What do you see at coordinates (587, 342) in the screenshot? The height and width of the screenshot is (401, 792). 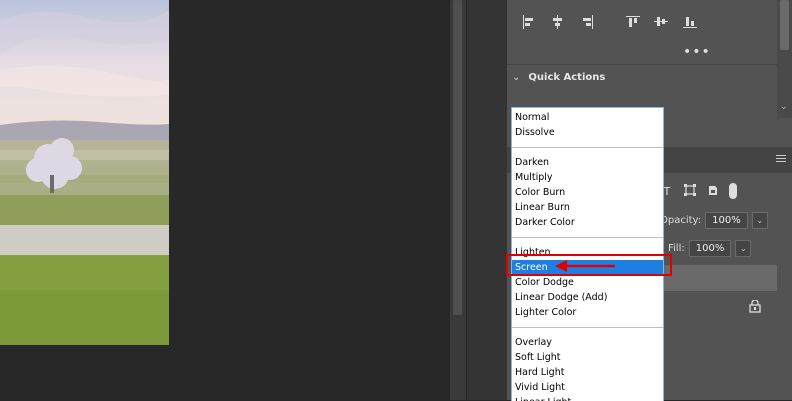 I see `blend-mode-option: Overlay` at bounding box center [587, 342].